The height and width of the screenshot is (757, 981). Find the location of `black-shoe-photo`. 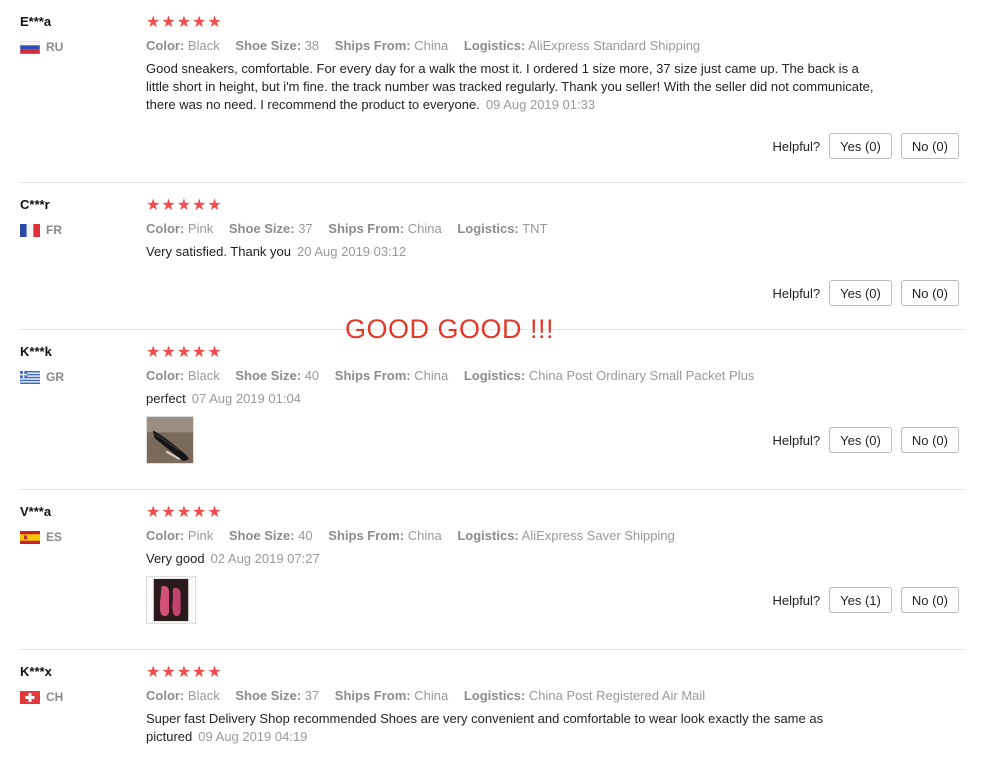

black-shoe-photo is located at coordinates (170, 440).